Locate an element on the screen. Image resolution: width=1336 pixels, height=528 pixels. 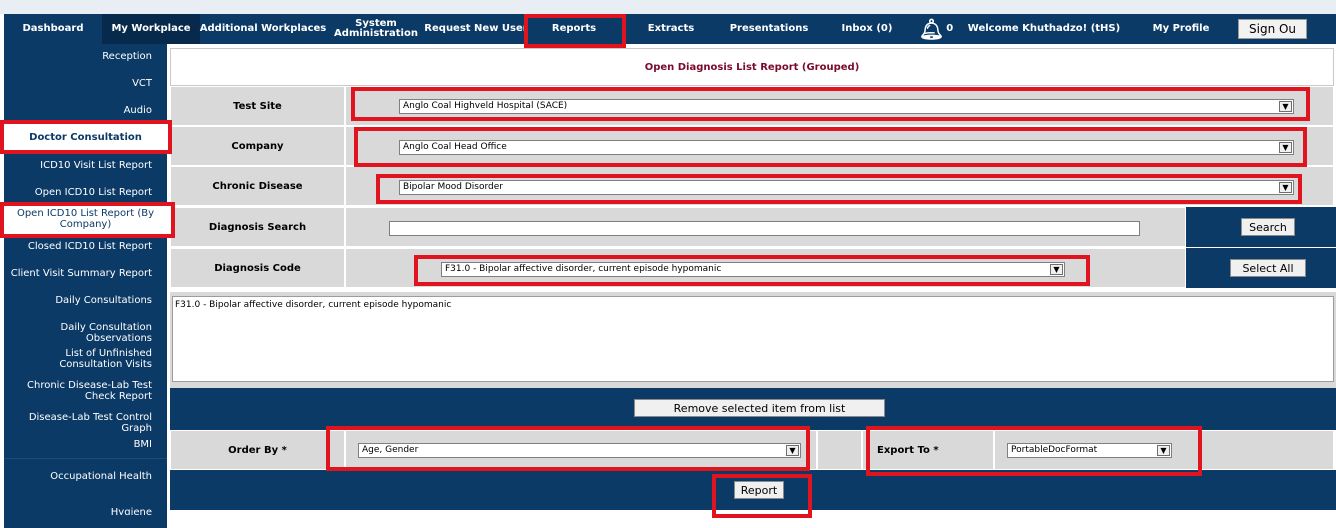
nav-additional-workplaces: Additional Workplaces is located at coordinates (263, 29).